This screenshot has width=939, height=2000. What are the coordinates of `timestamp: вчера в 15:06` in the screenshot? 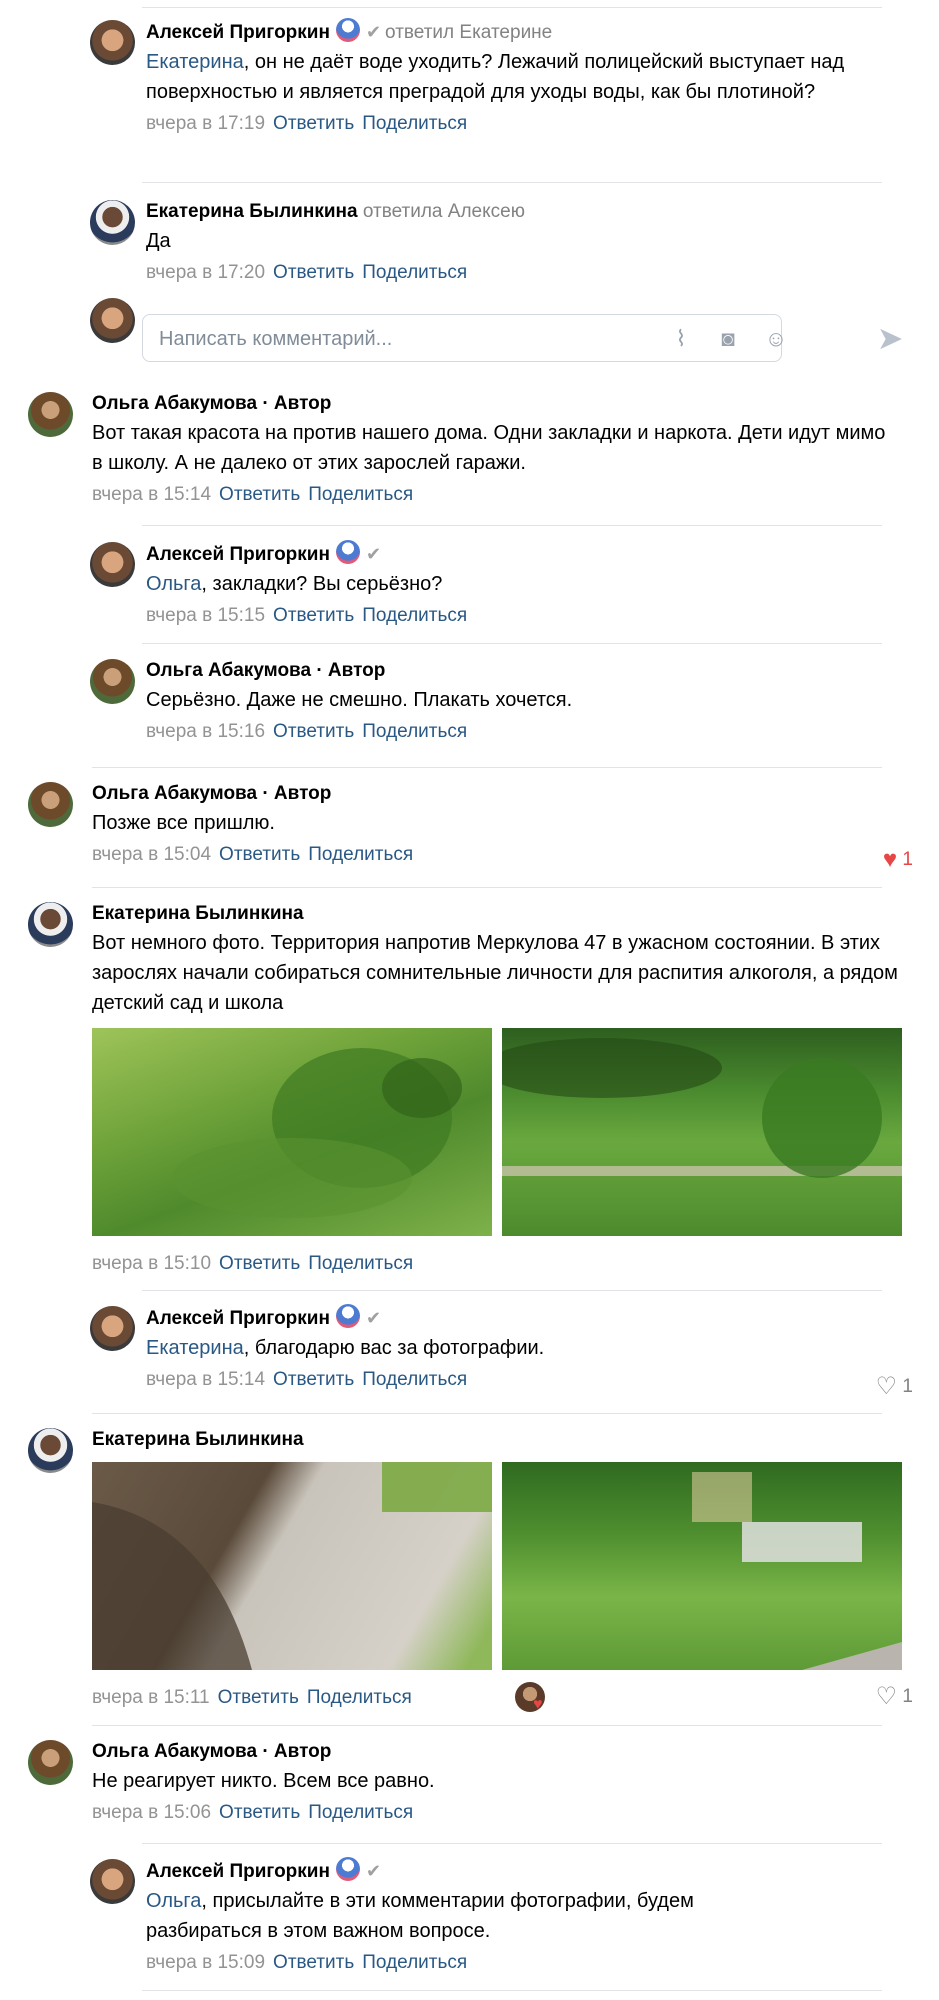 It's located at (151, 1812).